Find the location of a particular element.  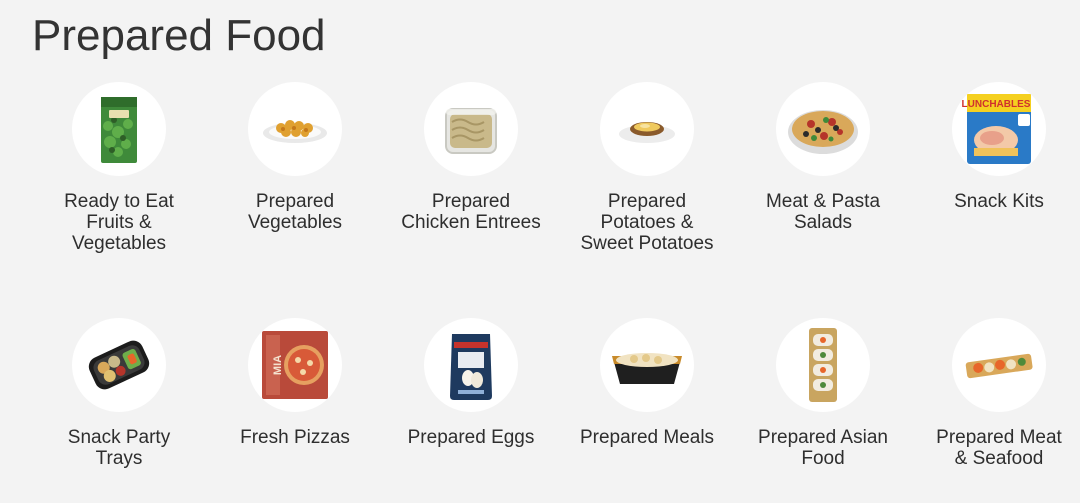

meal-tray-icon is located at coordinates (647, 368).